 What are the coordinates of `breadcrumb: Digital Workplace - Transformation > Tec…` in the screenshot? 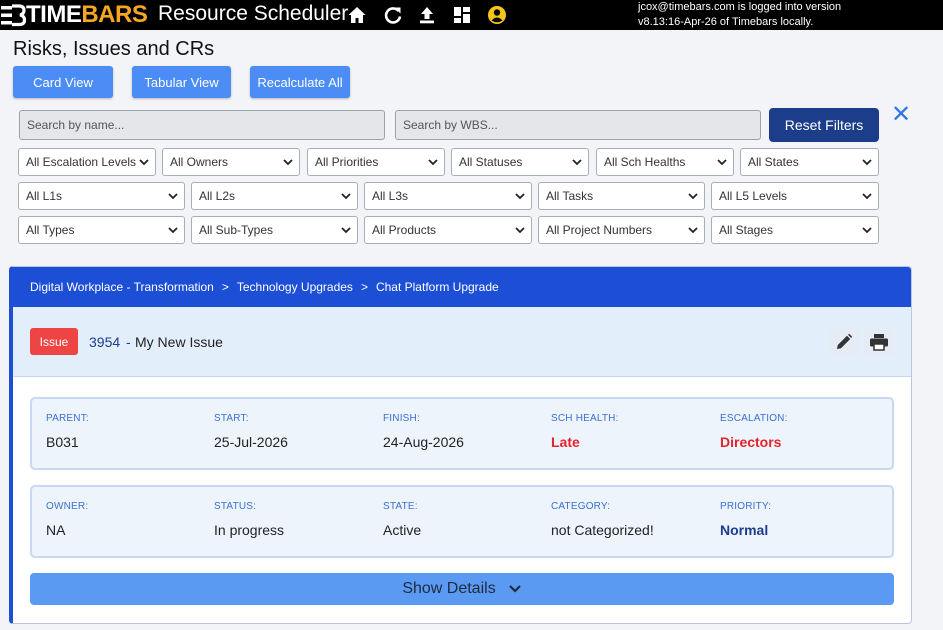 It's located at (462, 287).